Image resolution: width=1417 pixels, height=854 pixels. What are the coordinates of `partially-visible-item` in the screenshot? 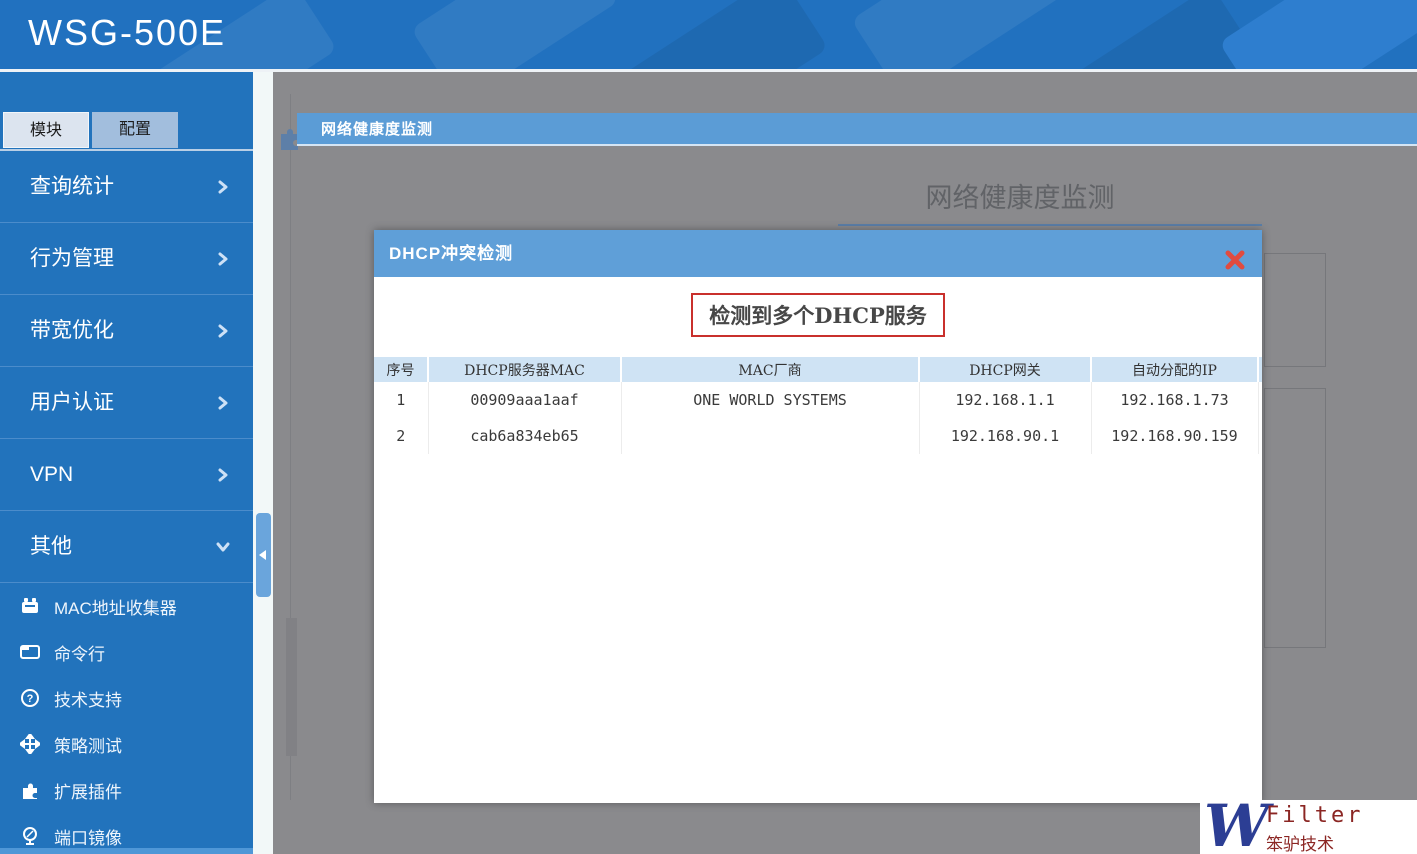 It's located at (126, 851).